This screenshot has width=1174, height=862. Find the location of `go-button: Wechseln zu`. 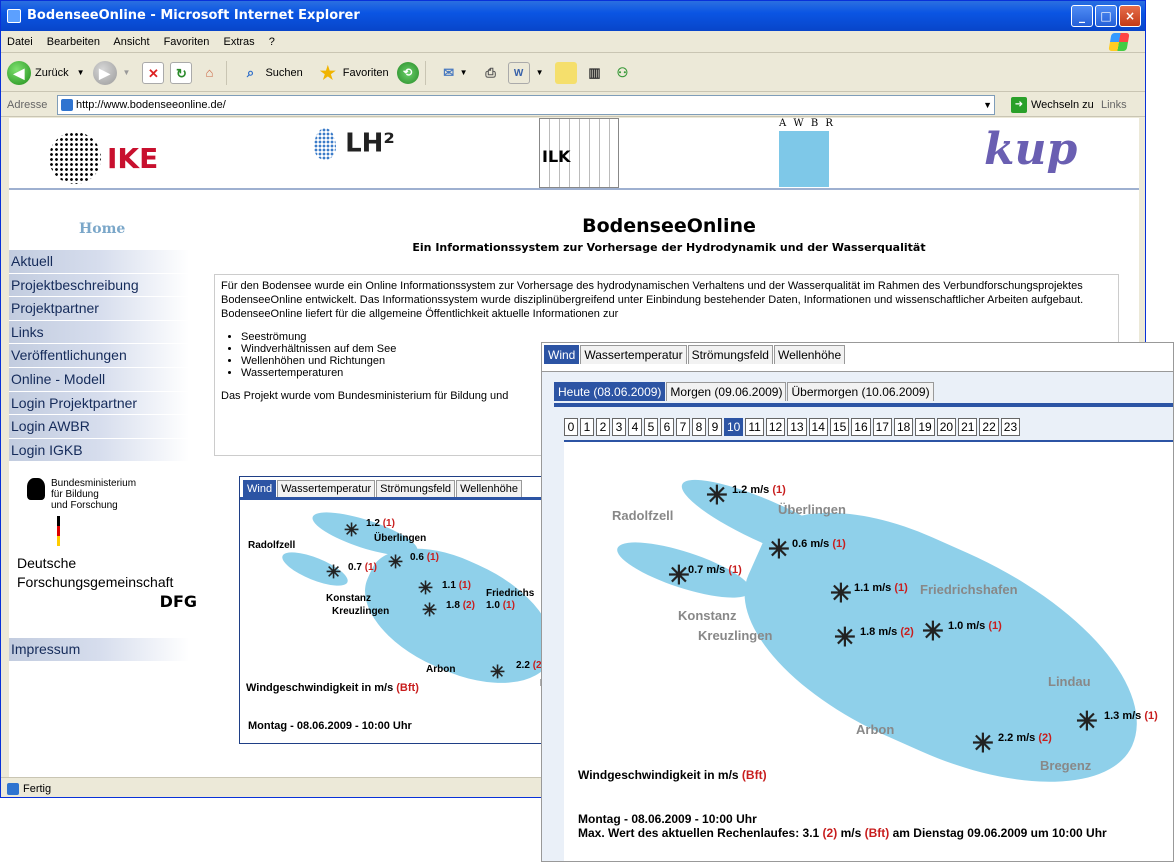

go-button: Wechseln zu is located at coordinates (1062, 105).